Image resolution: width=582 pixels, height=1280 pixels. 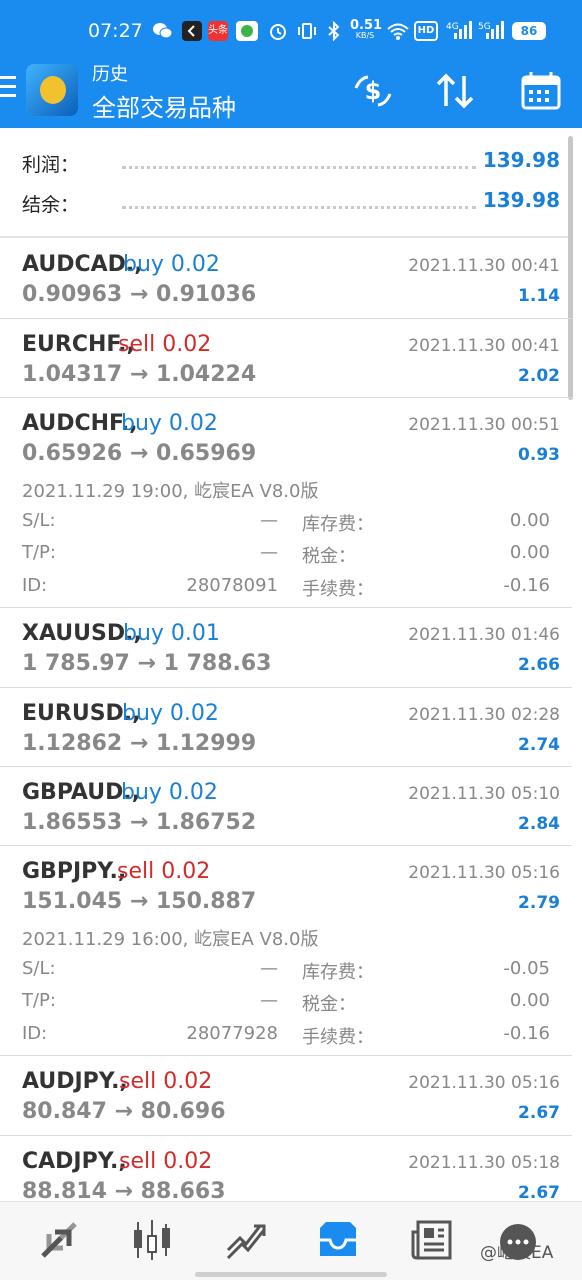 What do you see at coordinates (152, 1240) in the screenshot?
I see `chart-icon` at bounding box center [152, 1240].